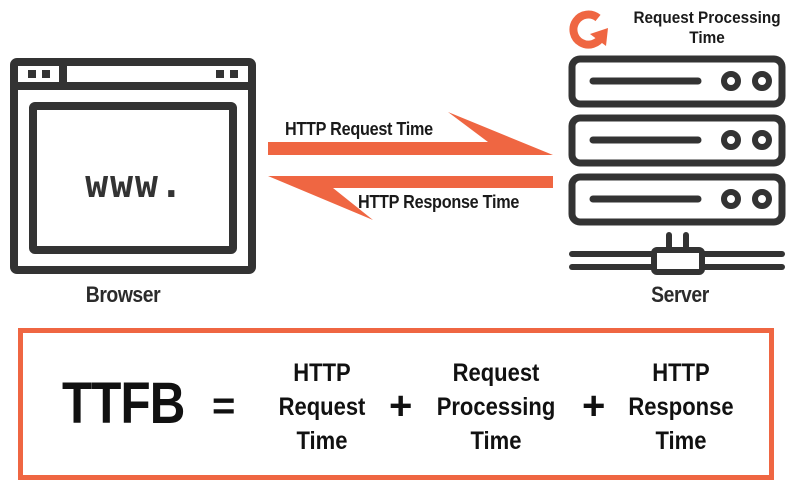 This screenshot has width=800, height=500. Describe the element at coordinates (359, 129) in the screenshot. I see `request-time-label: HTTP Request Time` at that location.